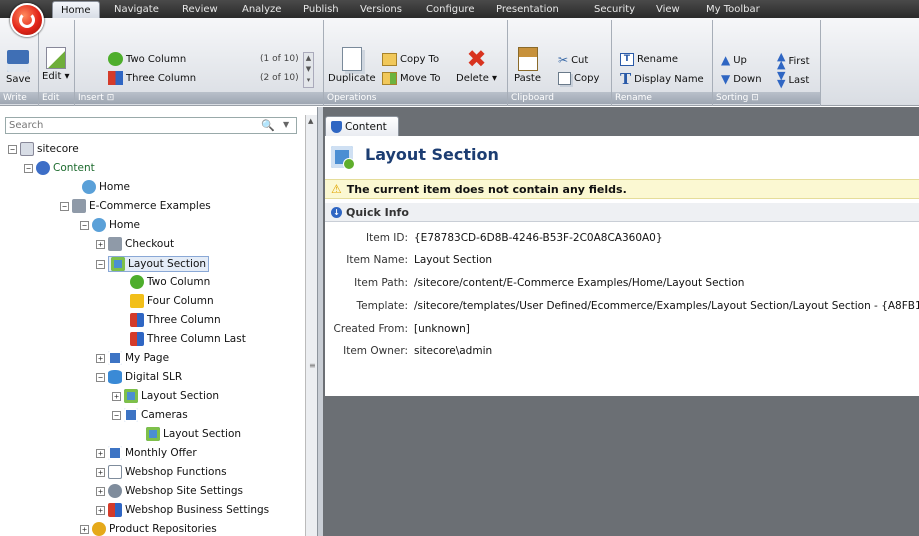 This screenshot has height=536, width=919. What do you see at coordinates (381, 9) in the screenshot?
I see `tab-versions: Versions` at bounding box center [381, 9].